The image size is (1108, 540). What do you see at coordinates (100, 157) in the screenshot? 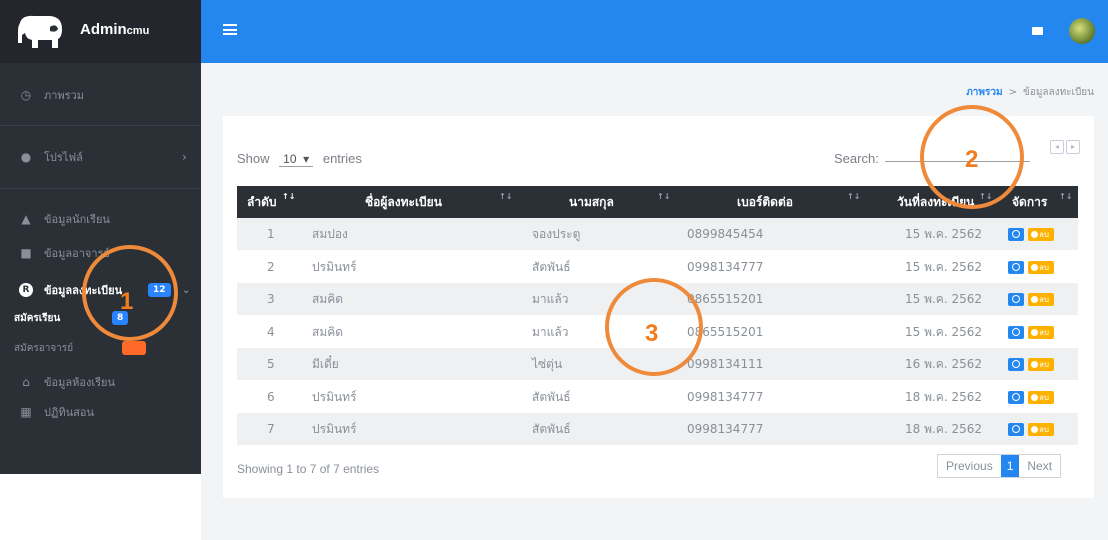
I see `sidebar-item-profile: ● โปรไฟล์ ›` at bounding box center [100, 157].